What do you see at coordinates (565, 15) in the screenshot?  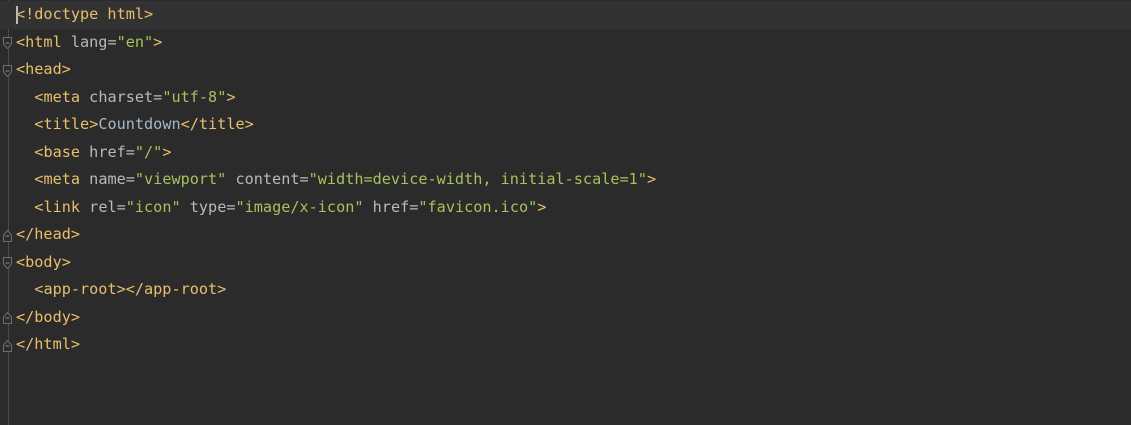 I see `code-line: <!doctype html>` at bounding box center [565, 15].